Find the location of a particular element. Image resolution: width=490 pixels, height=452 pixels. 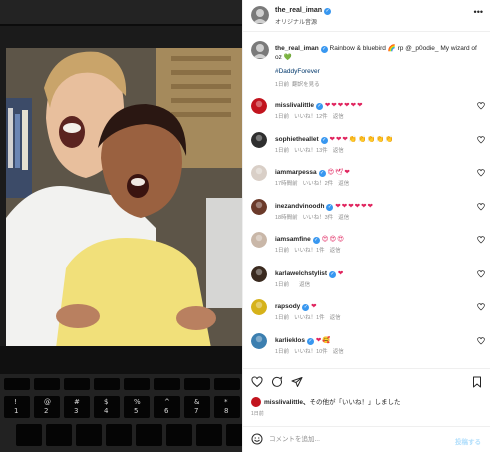

smile-icon is located at coordinates (257, 439).